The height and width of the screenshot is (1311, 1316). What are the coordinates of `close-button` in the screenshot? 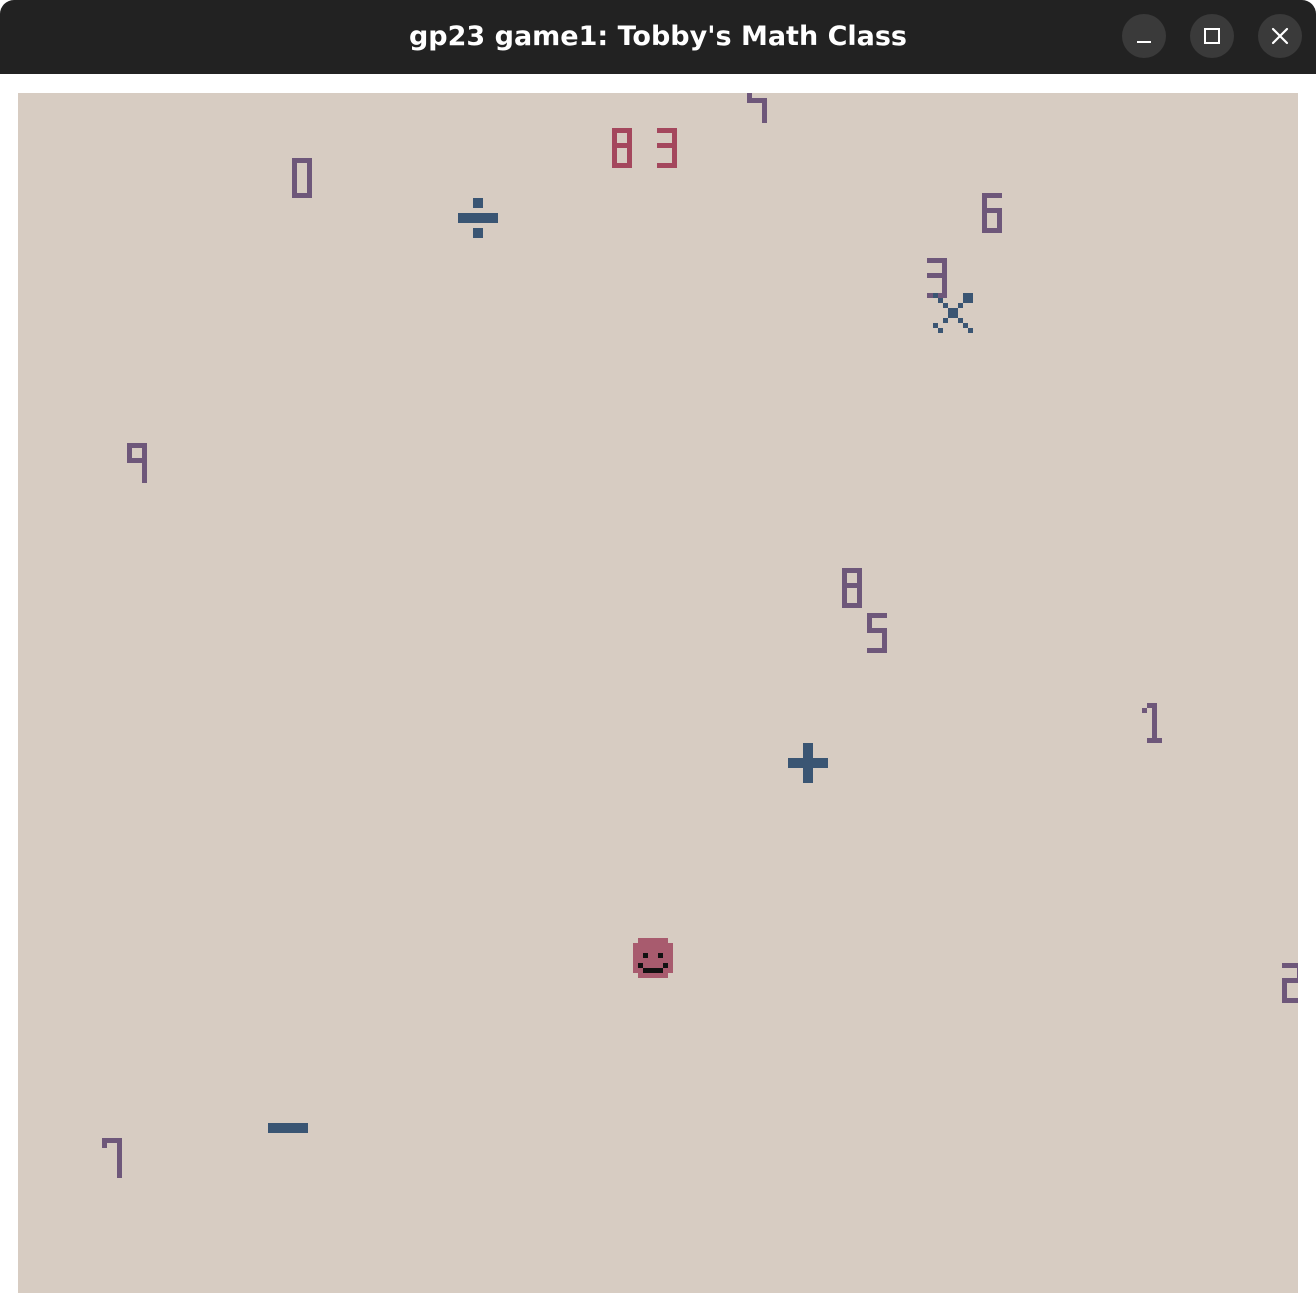 It's located at (1280, 36).